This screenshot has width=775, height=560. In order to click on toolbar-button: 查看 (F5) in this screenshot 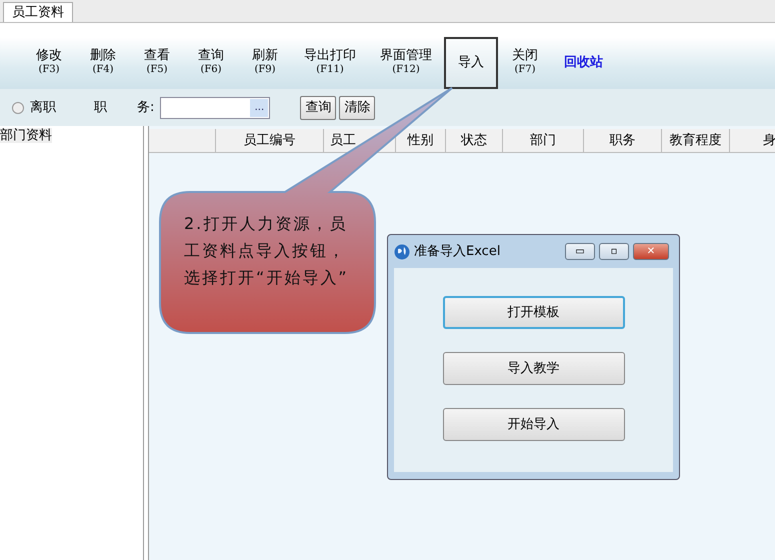, I will do `click(157, 63)`.